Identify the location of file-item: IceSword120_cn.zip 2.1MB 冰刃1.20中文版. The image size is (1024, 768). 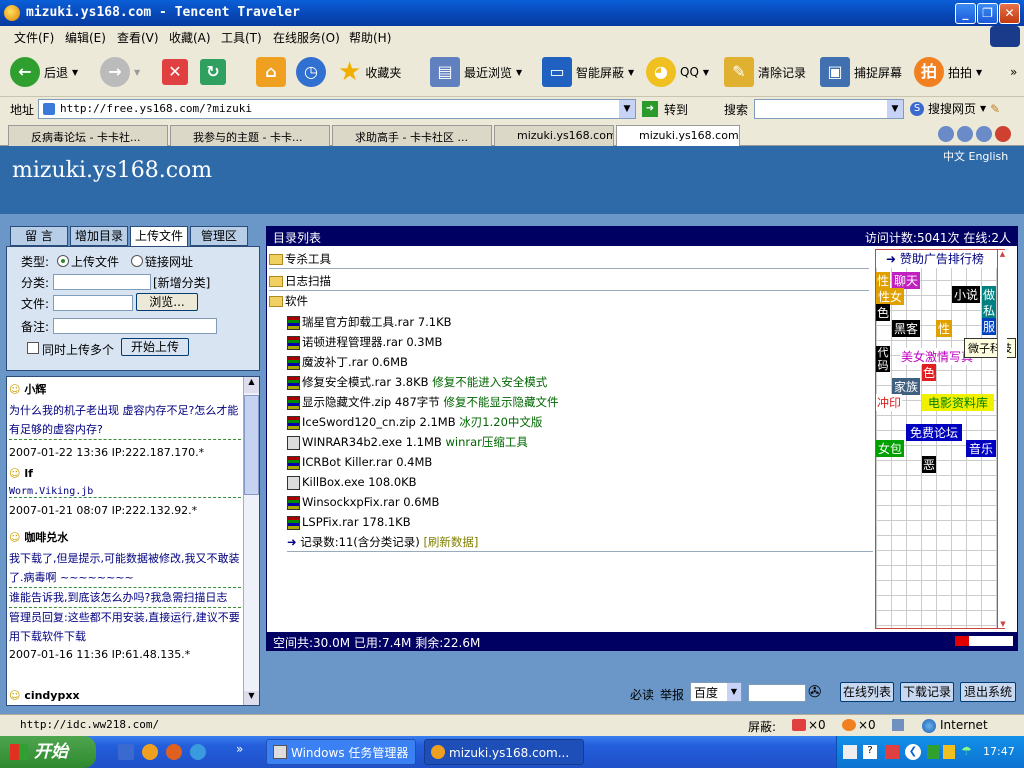
(414, 422).